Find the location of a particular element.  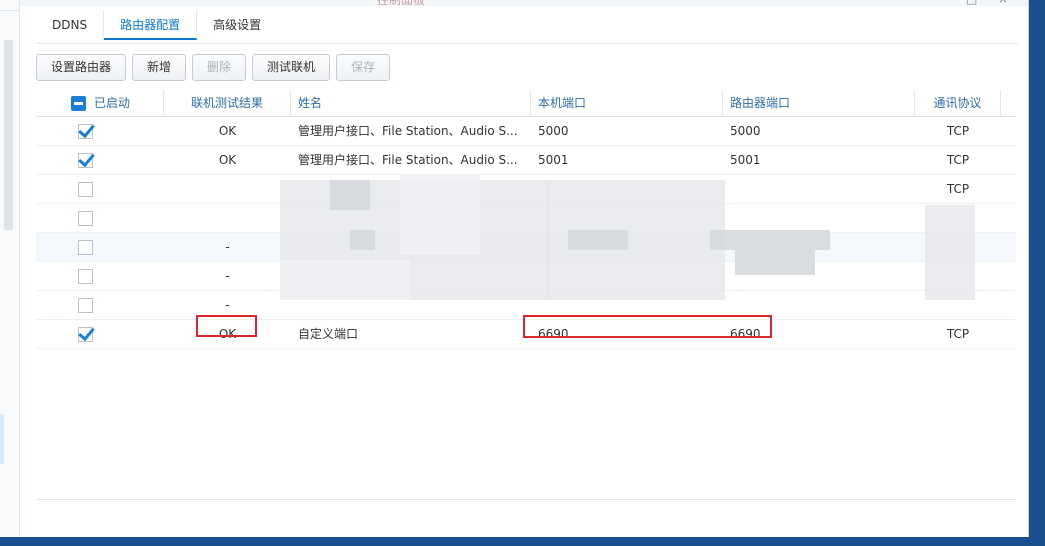

title-bar: 控制面板 – □ × is located at coordinates (514, 3).